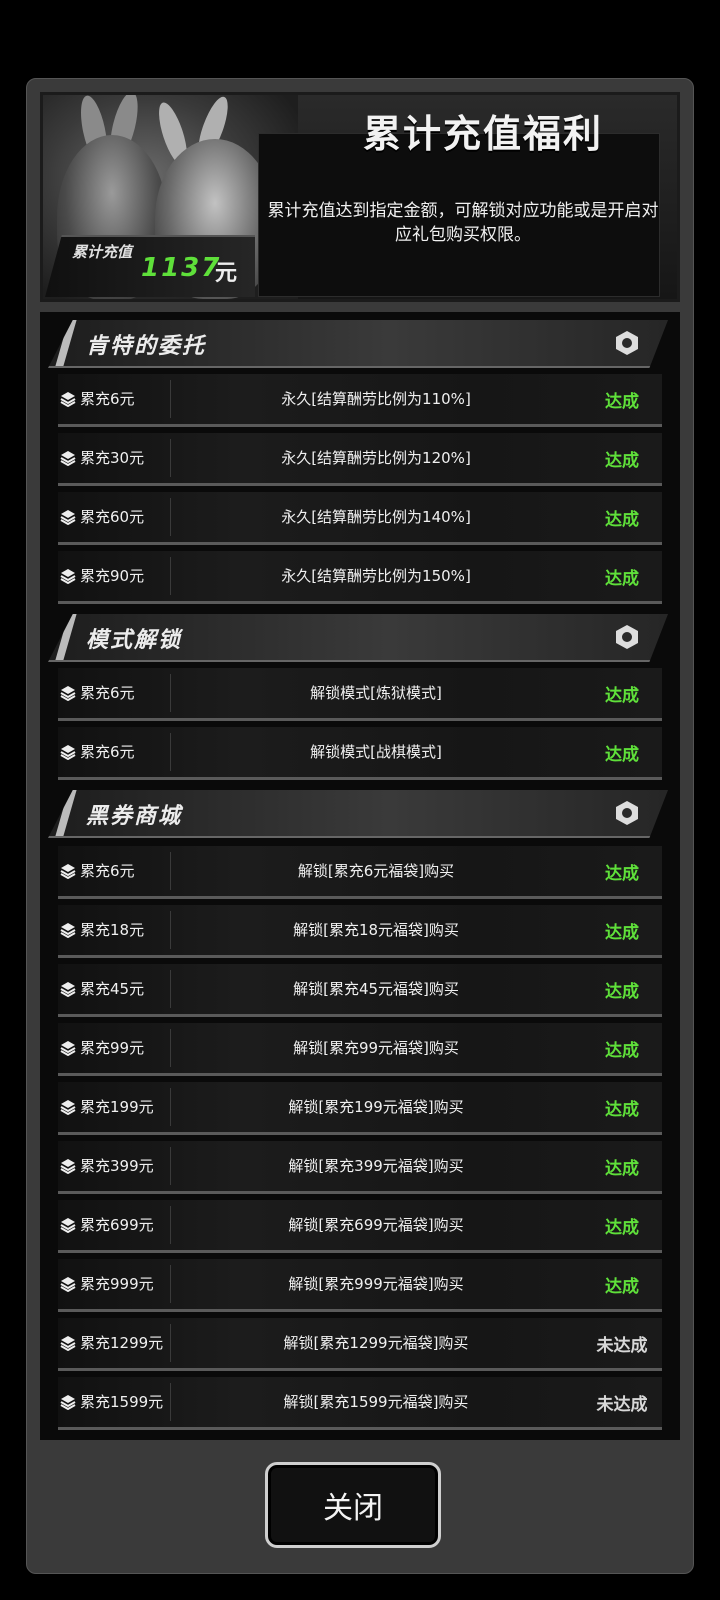 The image size is (720, 1600). I want to click on reward-row: 累充199元 解锁[累充199元福袋]购买 达成, so click(360, 1108).